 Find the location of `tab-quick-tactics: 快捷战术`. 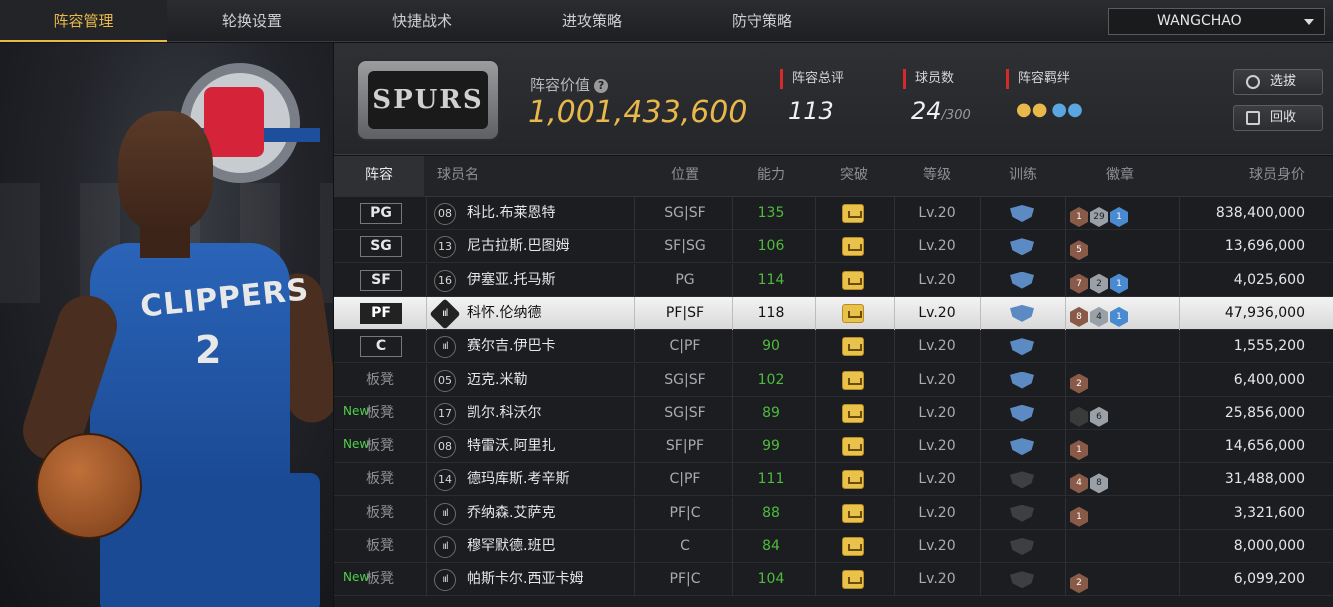

tab-quick-tactics: 快捷战术 is located at coordinates (422, 21).